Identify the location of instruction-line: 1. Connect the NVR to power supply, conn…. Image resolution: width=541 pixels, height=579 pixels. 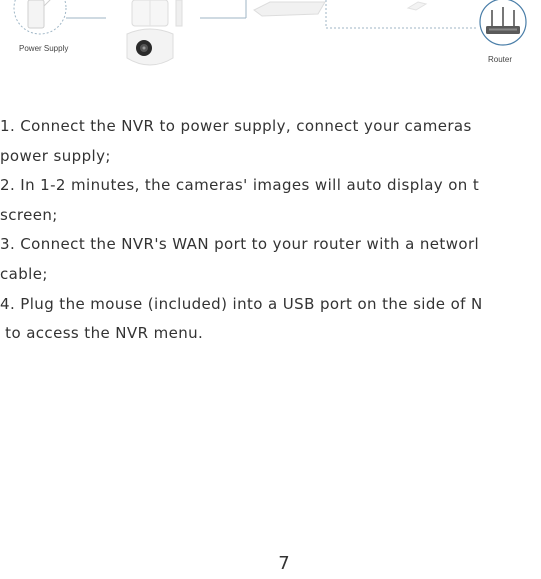
(236, 126).